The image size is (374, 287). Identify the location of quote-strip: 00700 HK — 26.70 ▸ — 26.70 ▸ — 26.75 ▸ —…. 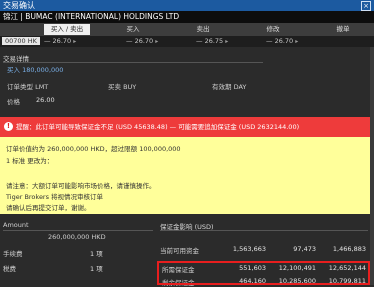
(187, 41).